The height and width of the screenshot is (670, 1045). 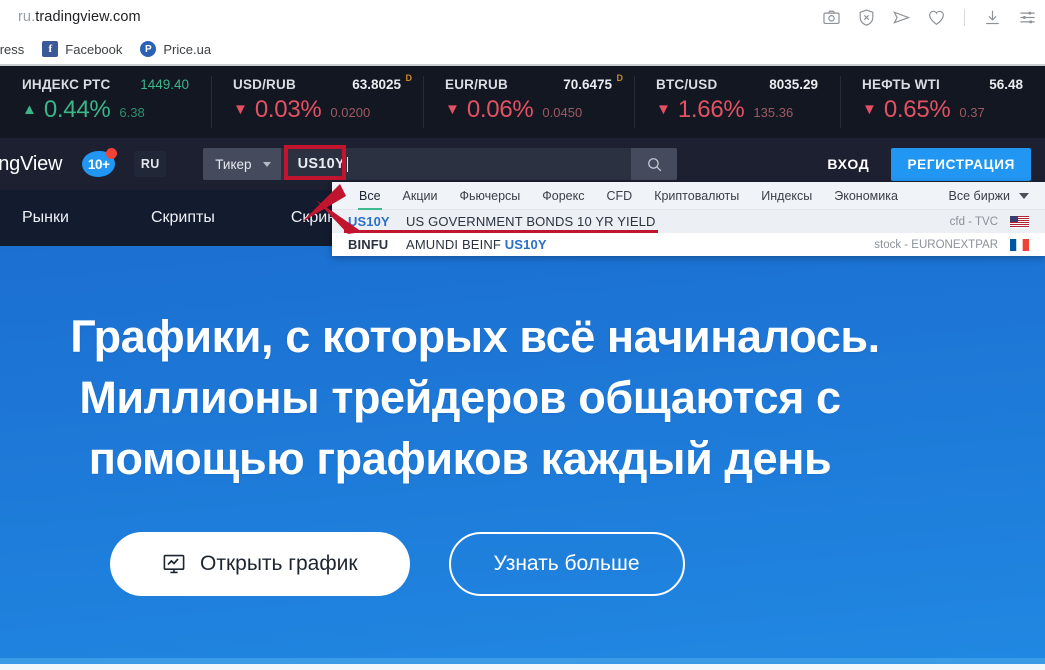 What do you see at coordinates (77, 109) in the screenshot?
I see `ticker-percent: 0.44%` at bounding box center [77, 109].